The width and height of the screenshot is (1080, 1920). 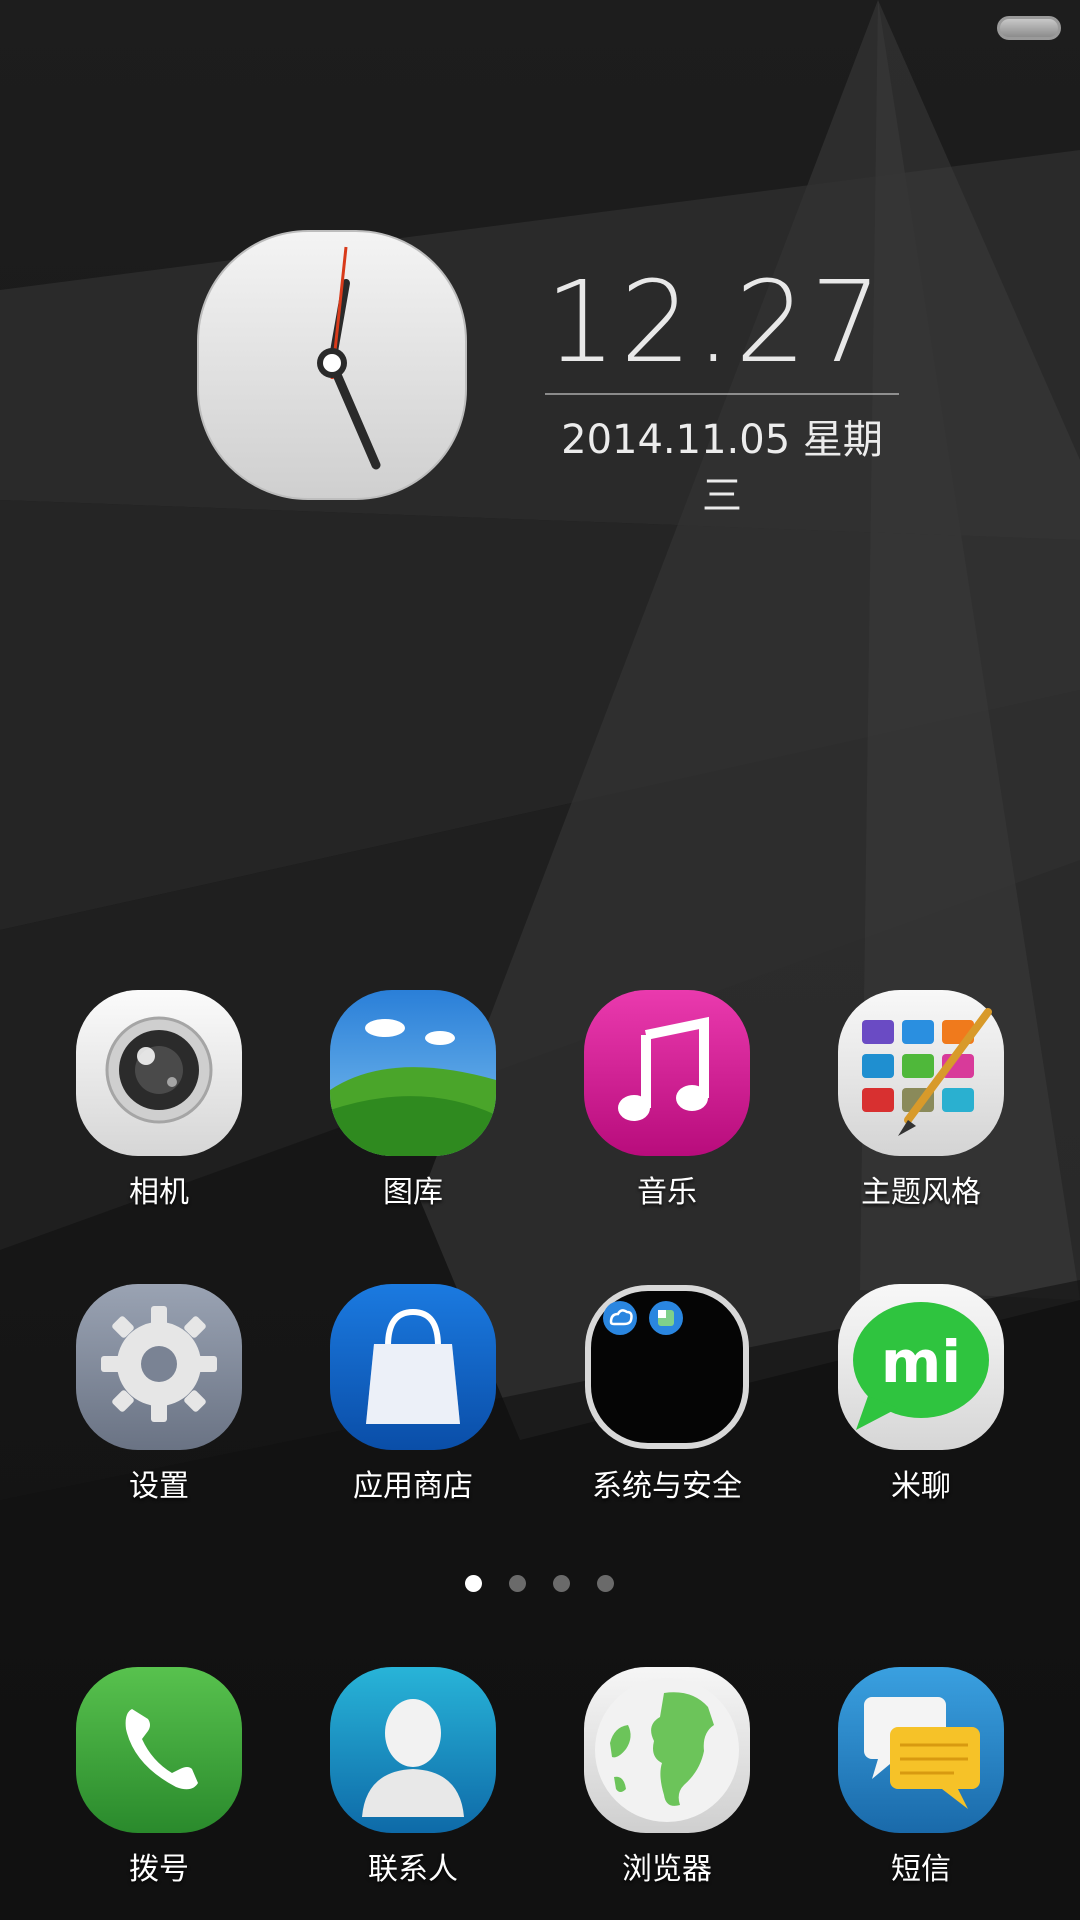 I want to click on app-label: 音乐, so click(x=667, y=1192).